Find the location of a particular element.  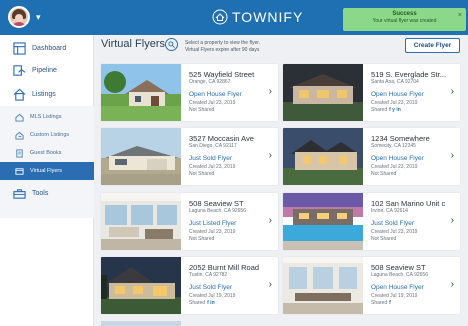

sidebar-item-custom-listings: Custom Listings is located at coordinates (47, 135).